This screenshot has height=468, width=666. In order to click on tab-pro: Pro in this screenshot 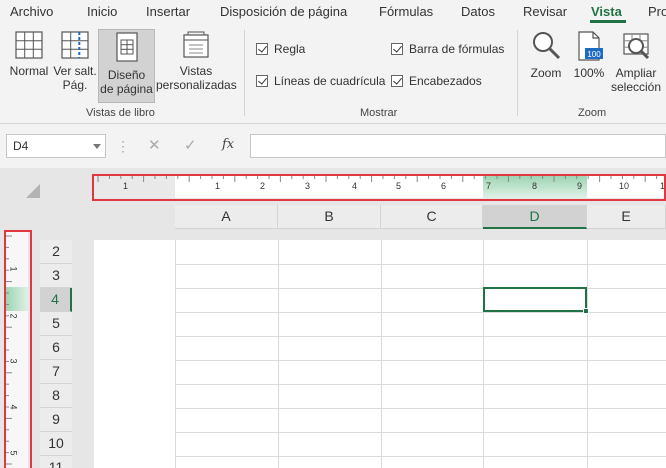, I will do `click(657, 11)`.